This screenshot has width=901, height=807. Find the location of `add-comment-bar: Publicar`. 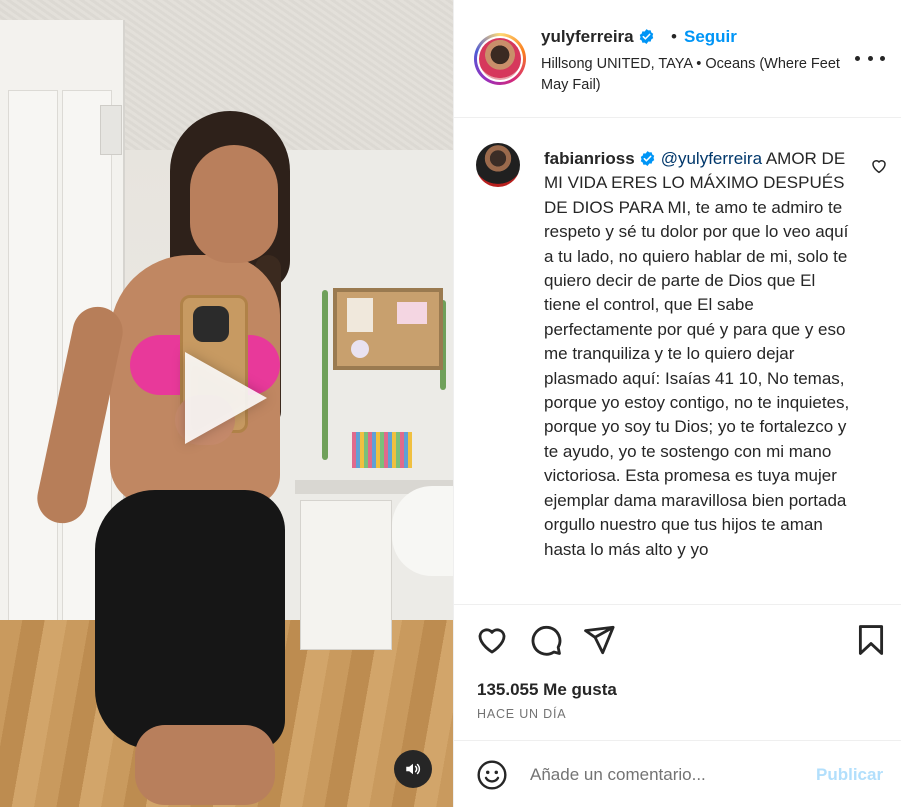

add-comment-bar: Publicar is located at coordinates (677, 773).